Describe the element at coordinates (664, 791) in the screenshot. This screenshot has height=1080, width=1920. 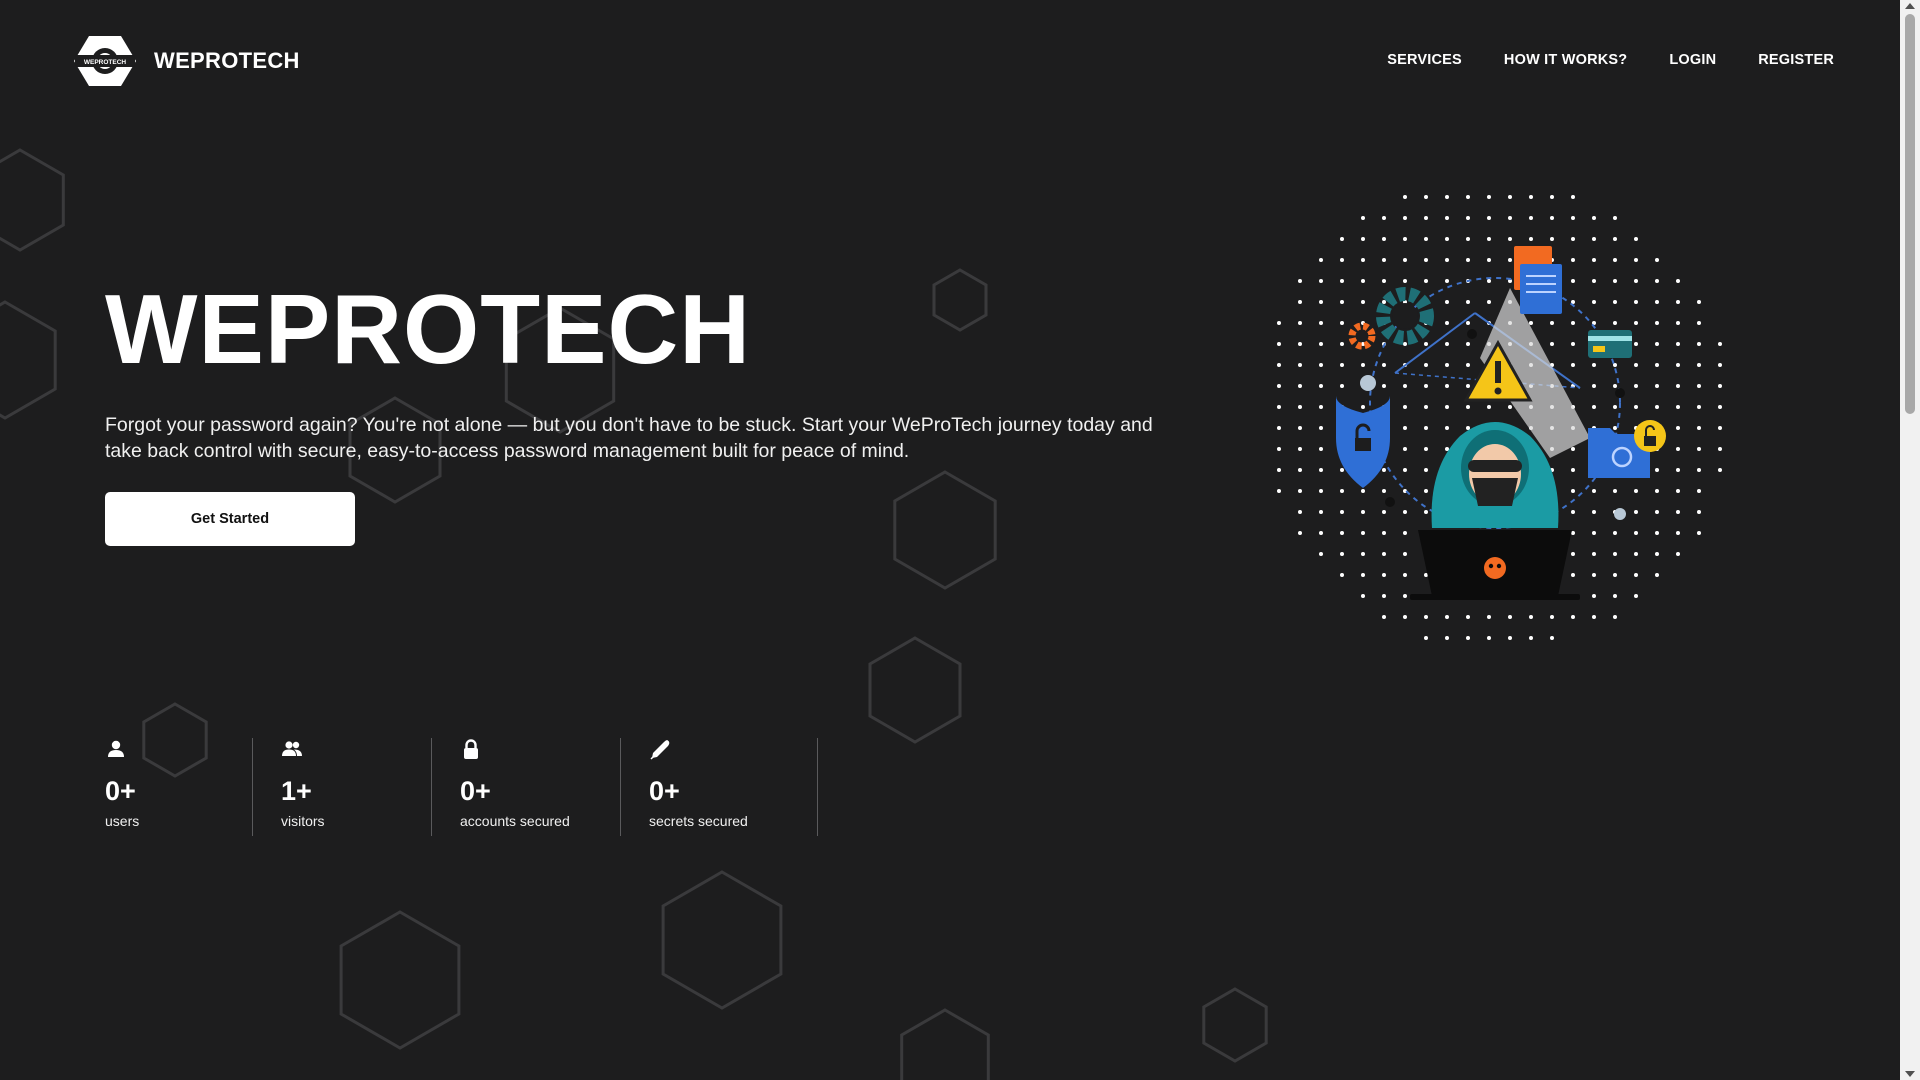
I see `stat-value: 0+` at that location.